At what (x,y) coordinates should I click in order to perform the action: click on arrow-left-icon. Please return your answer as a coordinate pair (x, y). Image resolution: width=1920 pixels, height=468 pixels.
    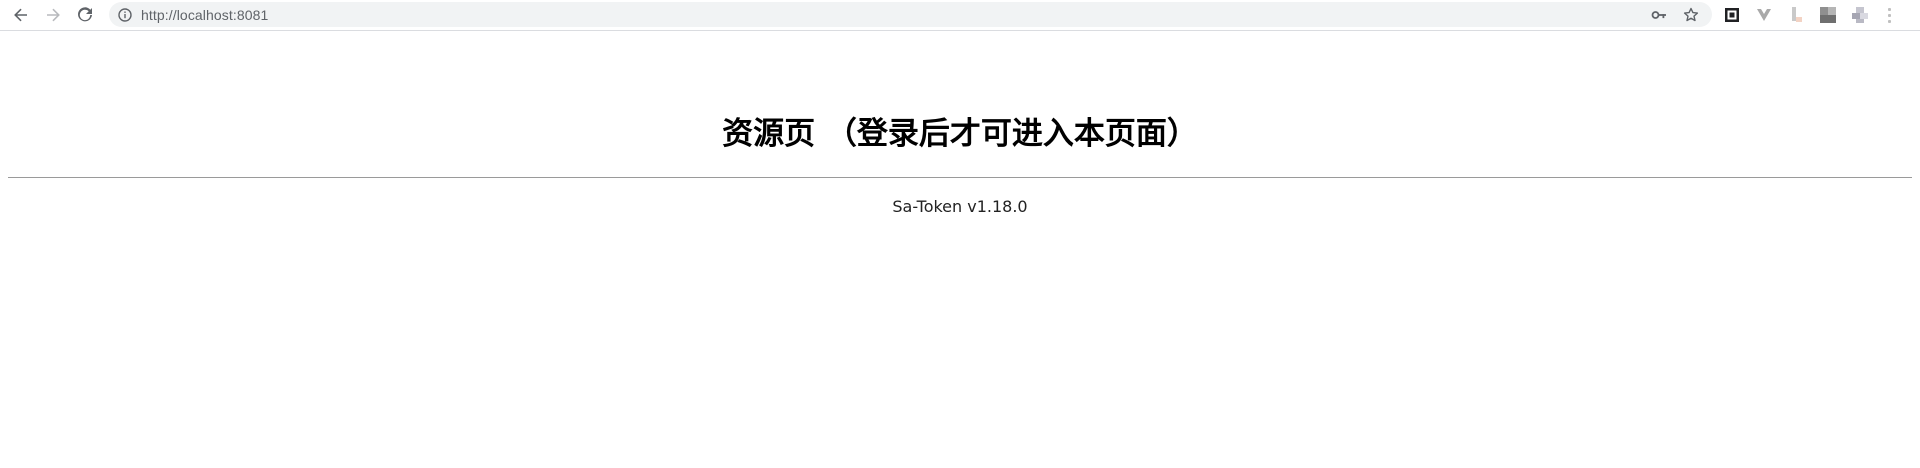
    Looking at the image, I should click on (20, 15).